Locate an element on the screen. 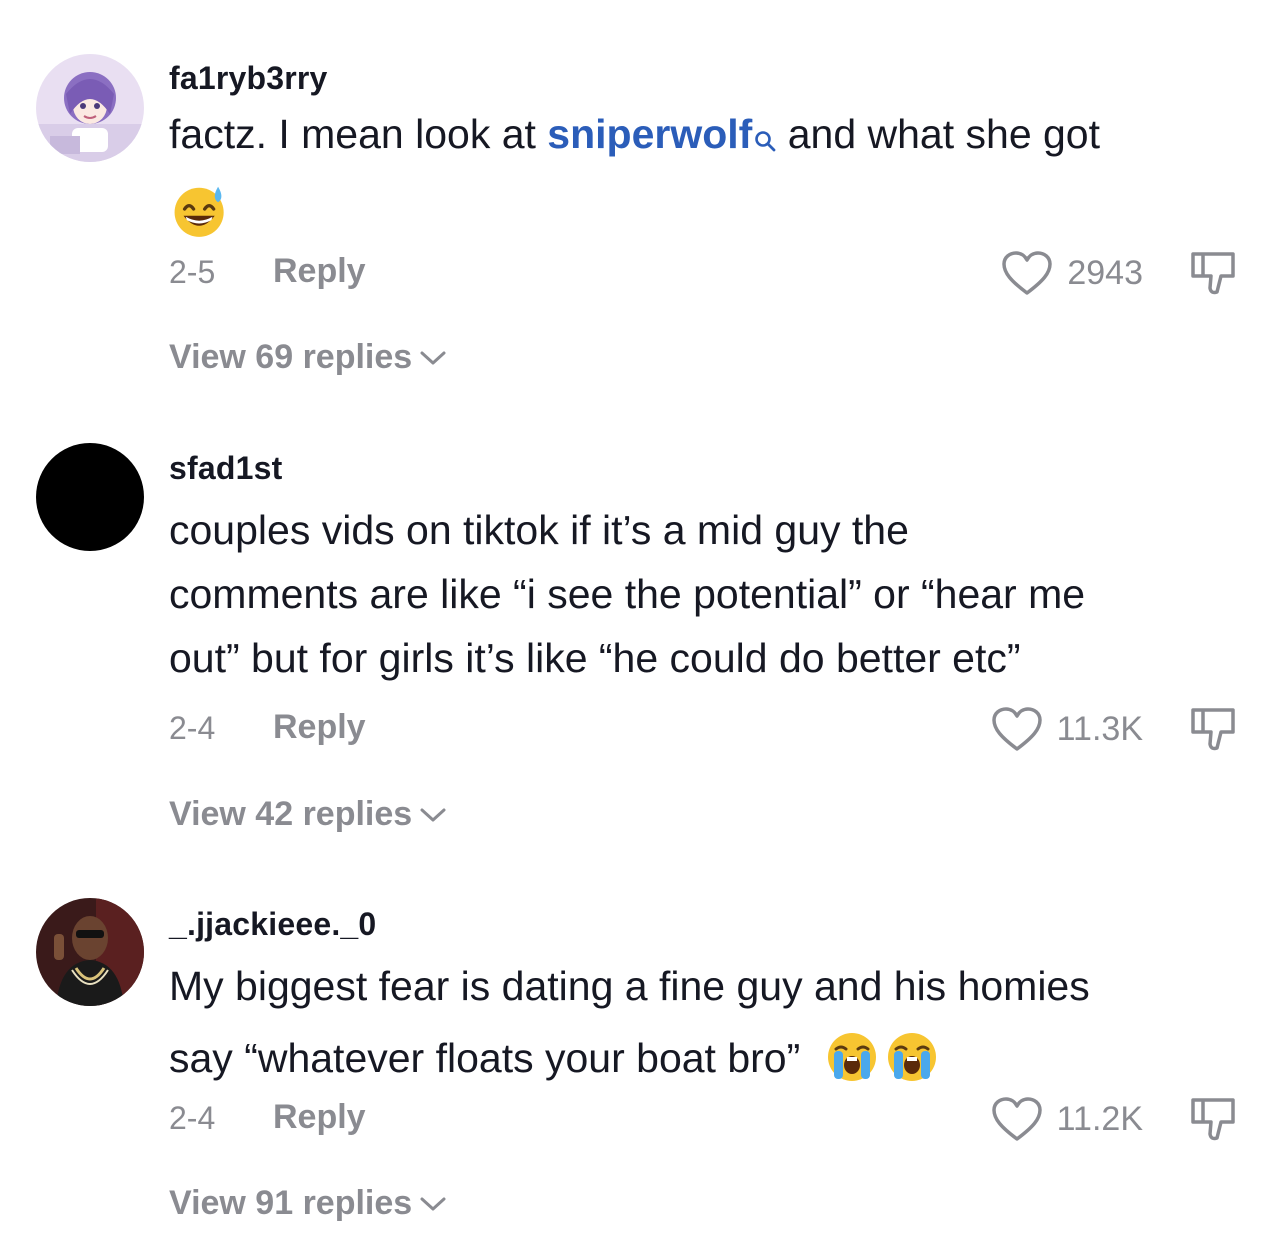 This screenshot has height=1254, width=1284. view-replies-button: View 42 replies is located at coordinates (308, 814).